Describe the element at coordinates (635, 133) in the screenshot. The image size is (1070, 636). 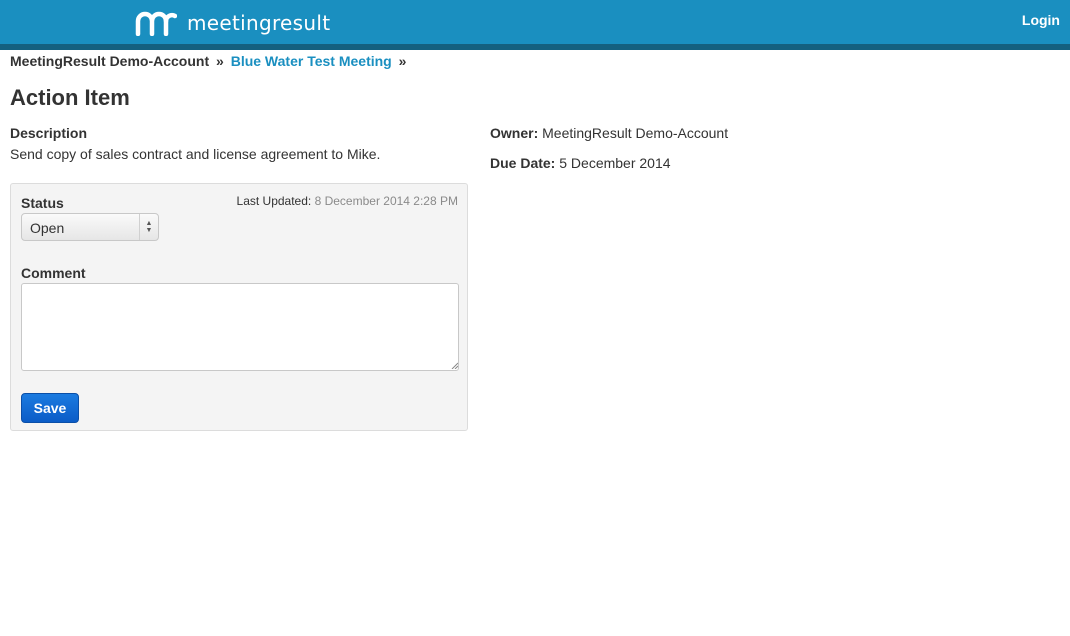
I see `owner-value: MeetingResult Demo-Account` at that location.